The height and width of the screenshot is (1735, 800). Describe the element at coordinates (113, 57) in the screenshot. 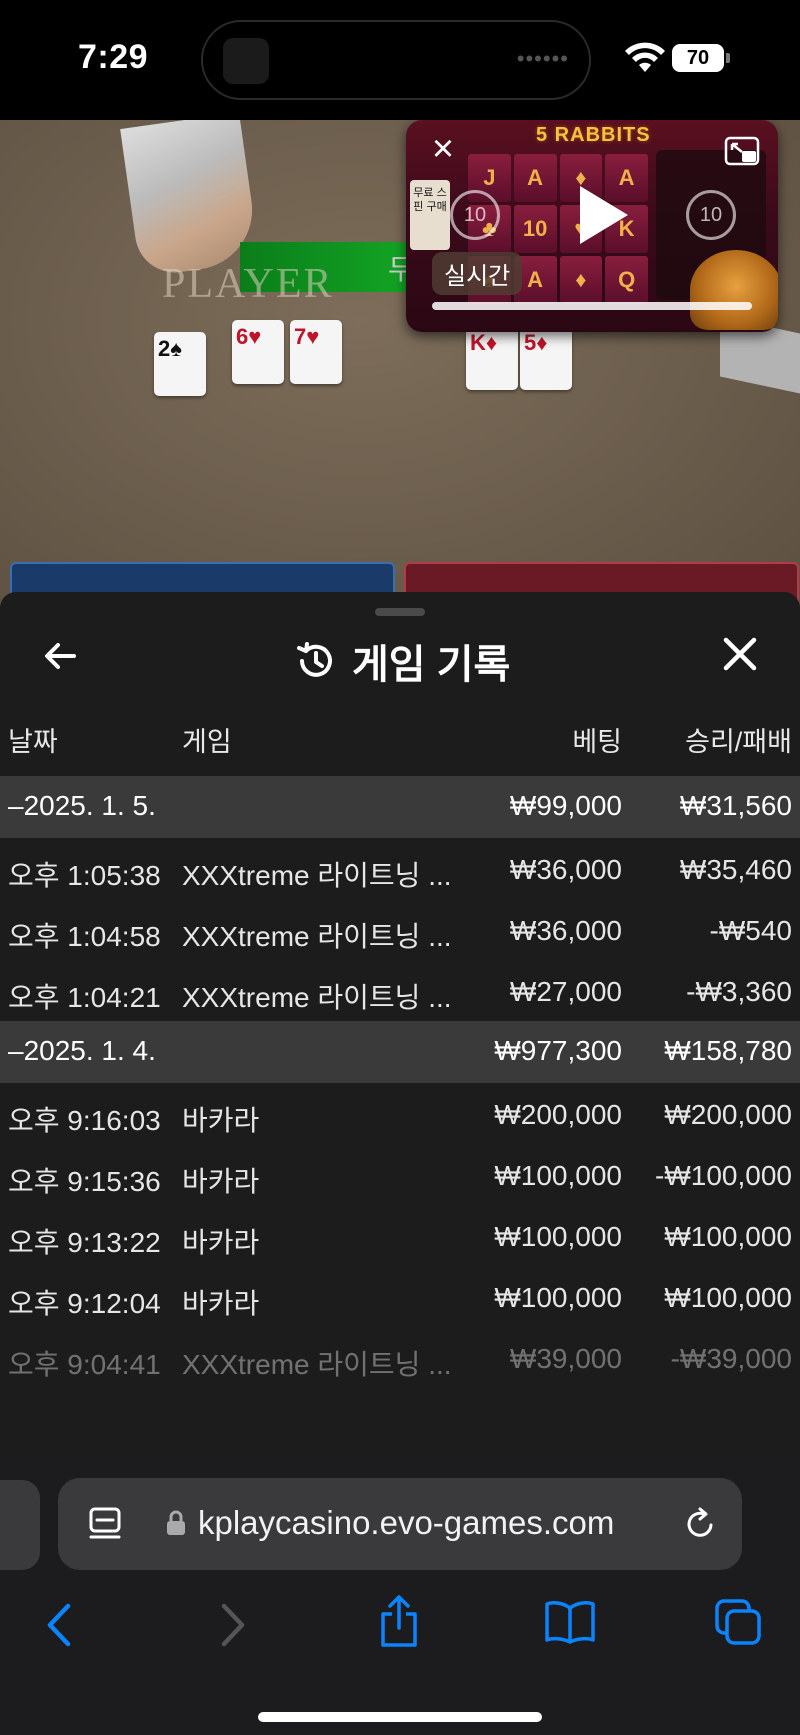

I see `status-time: 7:29` at that location.